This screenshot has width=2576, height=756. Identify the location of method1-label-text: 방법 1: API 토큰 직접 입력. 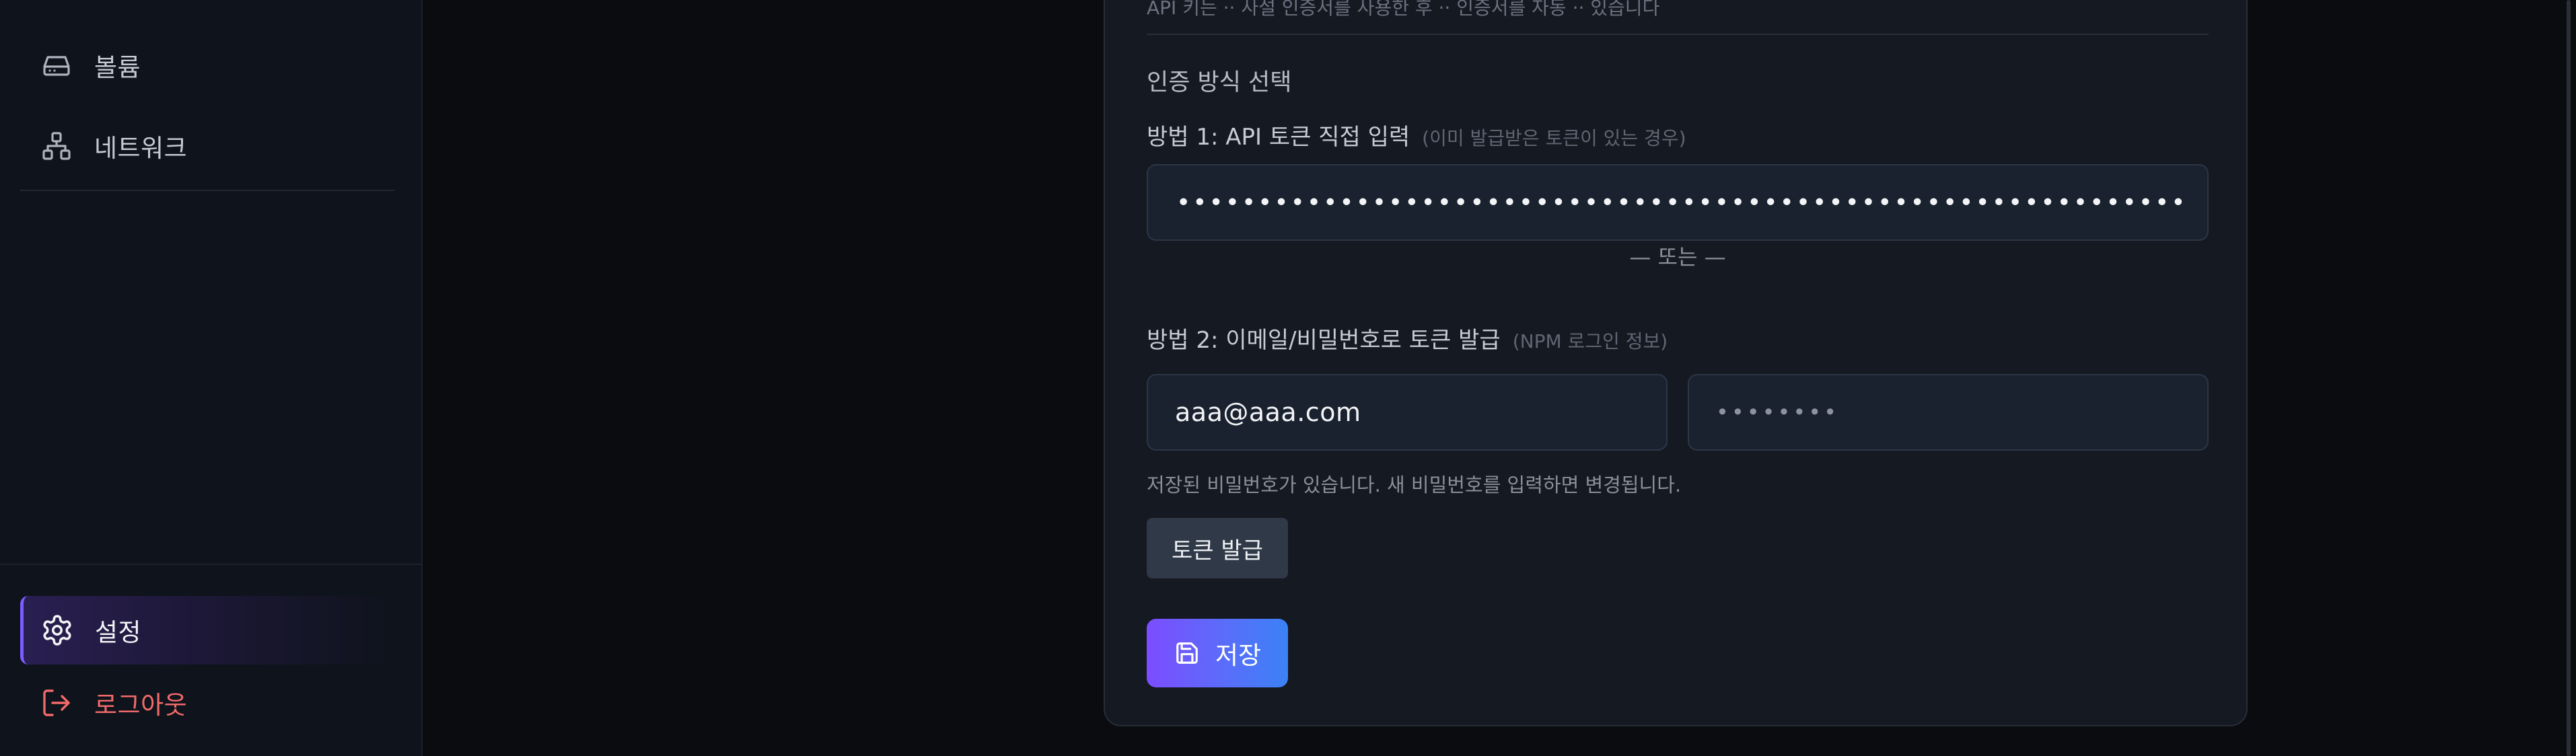
(1278, 138).